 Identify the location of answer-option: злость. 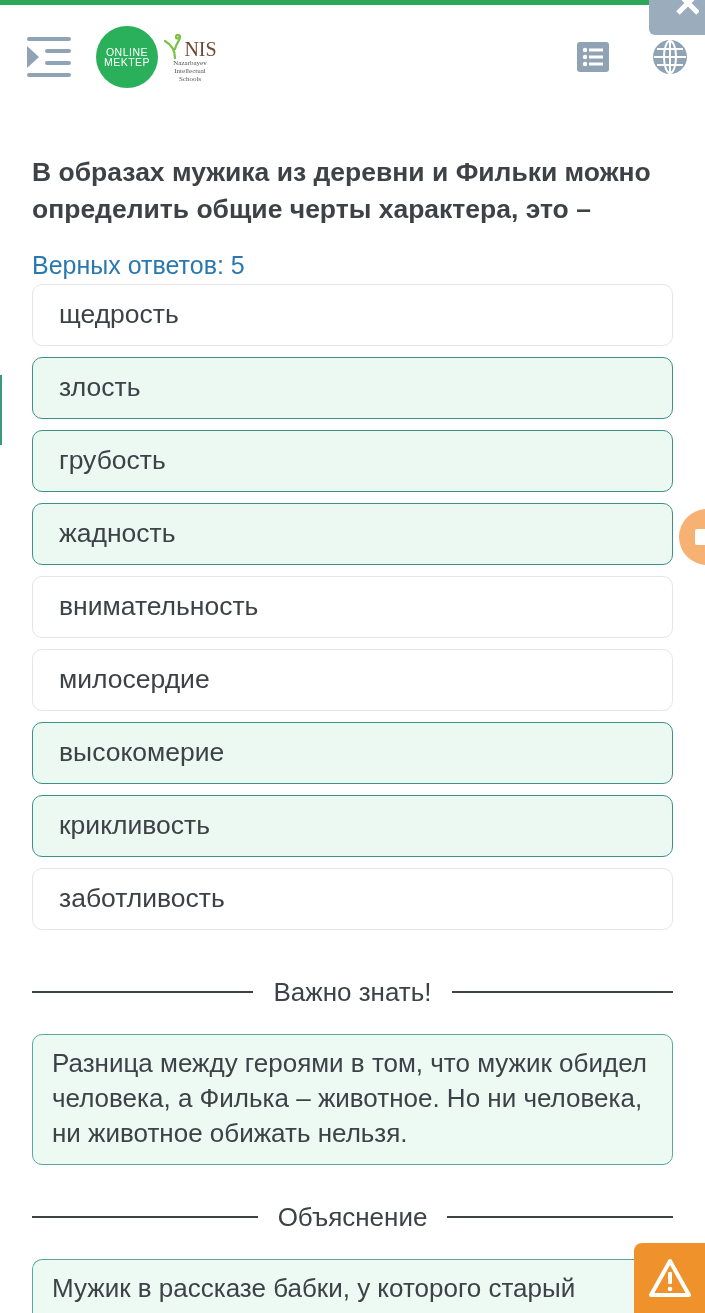
(352, 388).